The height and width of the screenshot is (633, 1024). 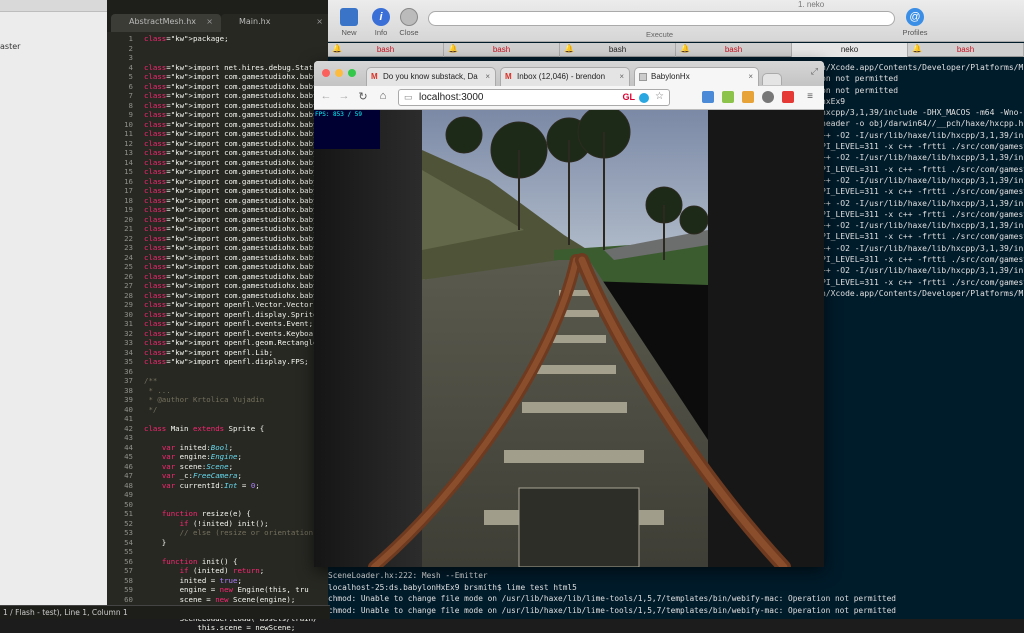 What do you see at coordinates (728, 97) in the screenshot?
I see `android-icon` at bounding box center [728, 97].